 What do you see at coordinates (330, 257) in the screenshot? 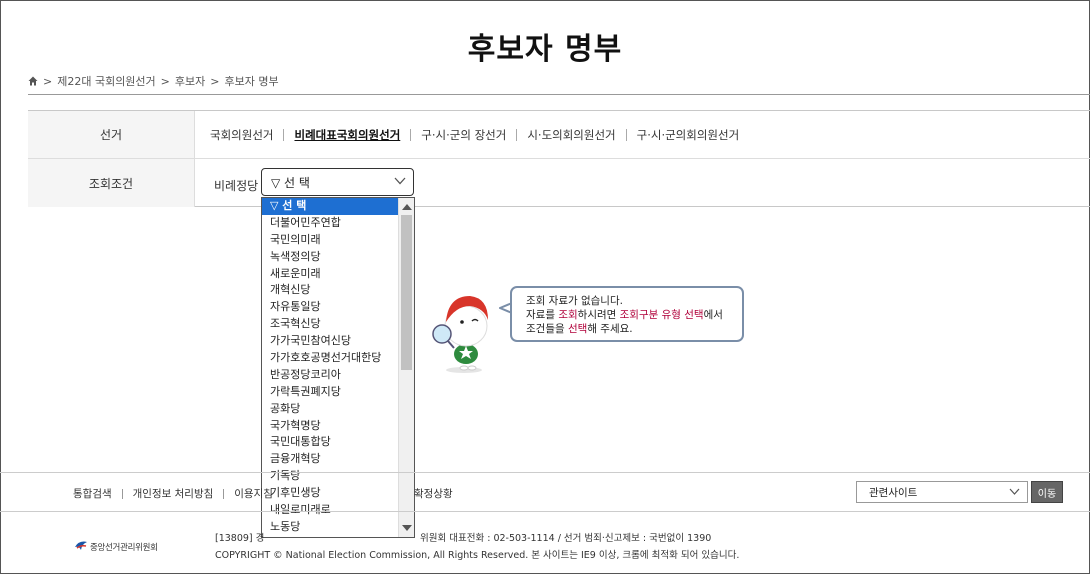
I see `dropdown-option: 녹색정의당` at bounding box center [330, 257].